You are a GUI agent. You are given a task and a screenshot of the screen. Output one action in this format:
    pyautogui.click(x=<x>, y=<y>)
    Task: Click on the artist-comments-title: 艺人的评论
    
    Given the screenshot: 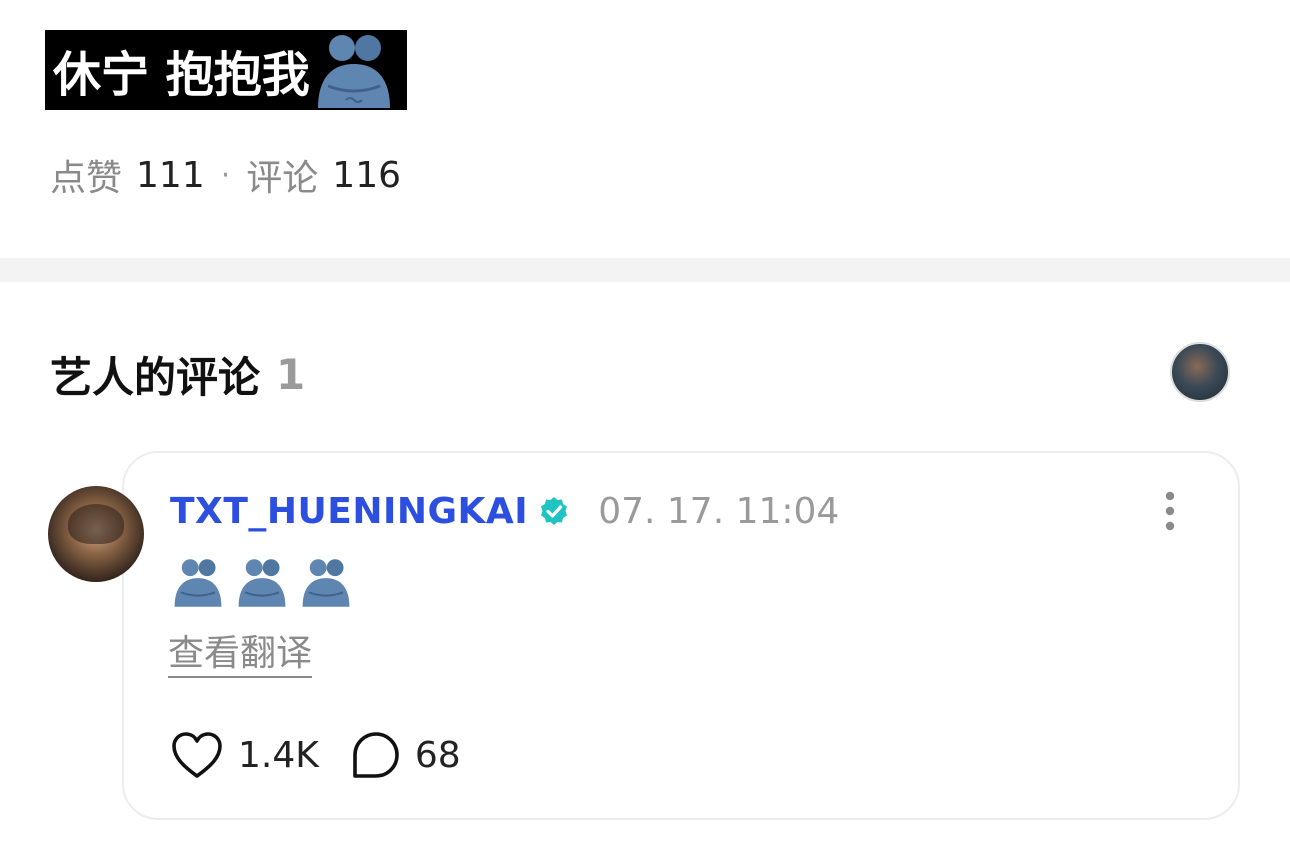 What is the action you would take?
    pyautogui.click(x=155, y=377)
    